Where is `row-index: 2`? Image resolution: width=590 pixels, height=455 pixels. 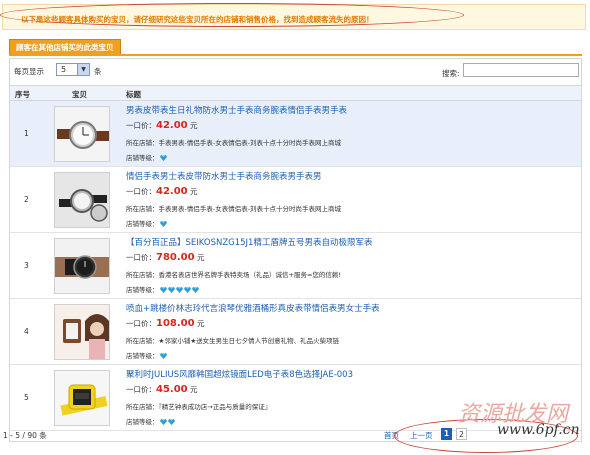
row-index: 2 is located at coordinates (26, 199).